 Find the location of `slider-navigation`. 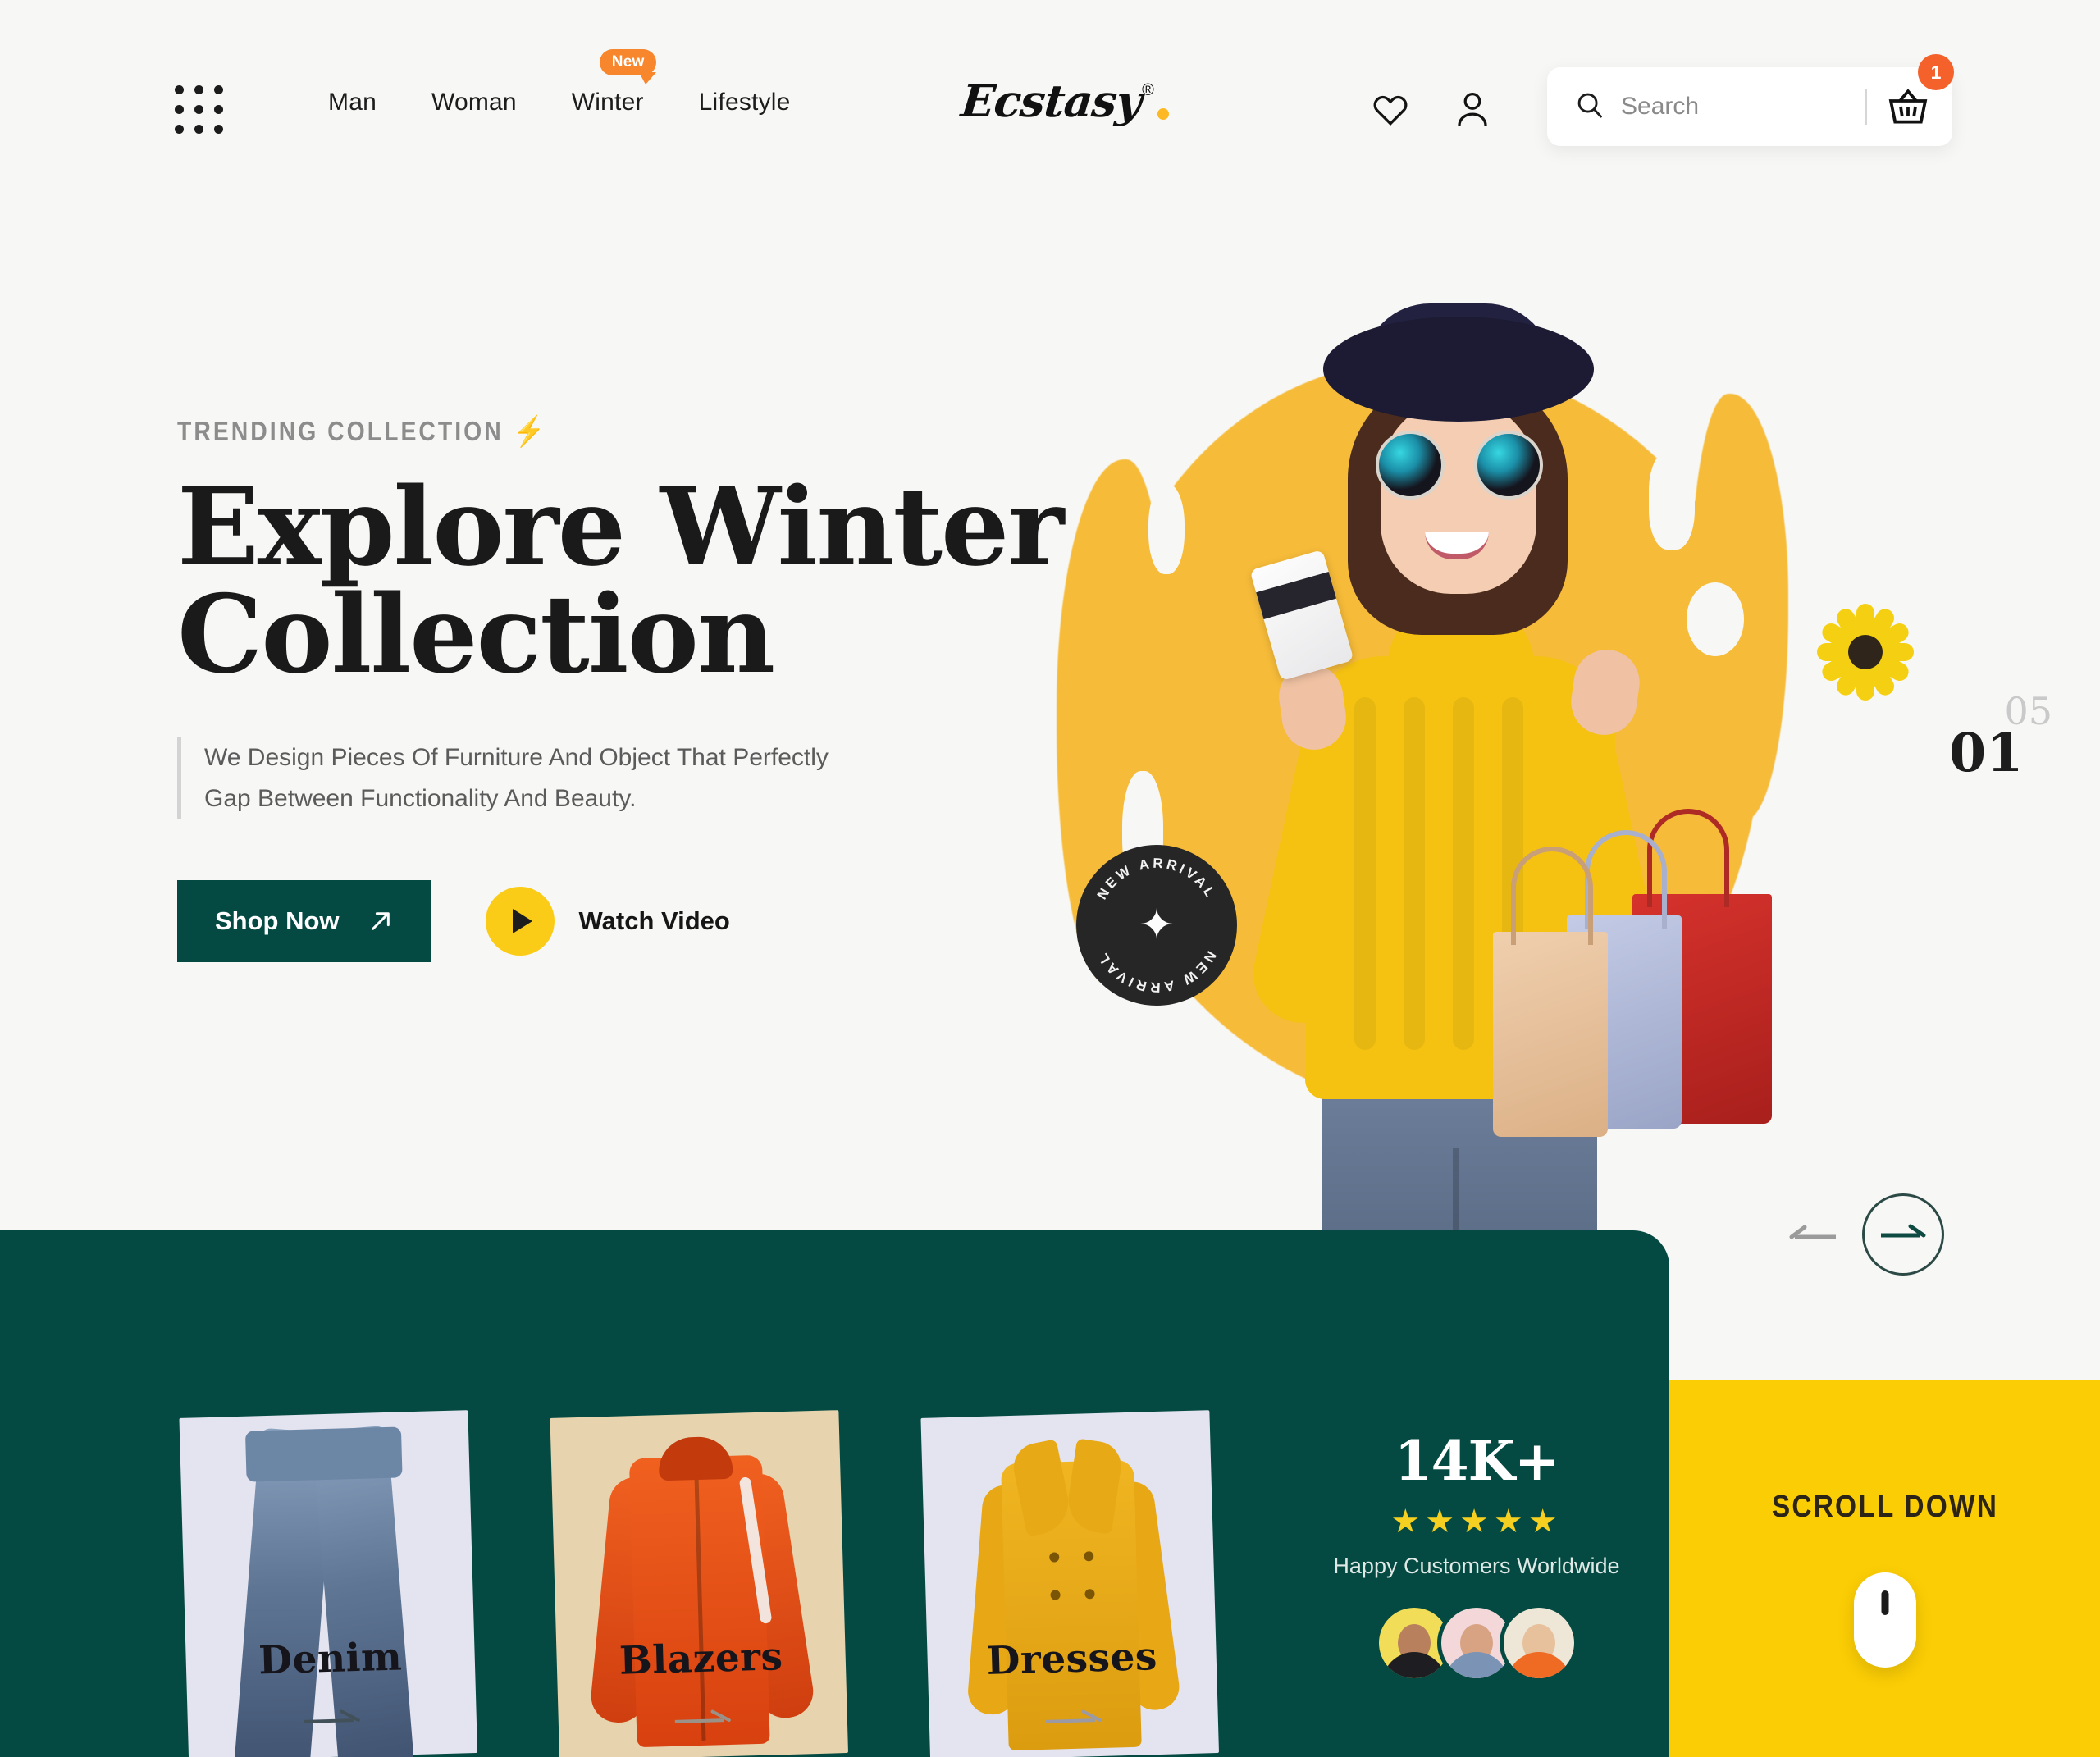

slider-navigation is located at coordinates (1866, 1234).